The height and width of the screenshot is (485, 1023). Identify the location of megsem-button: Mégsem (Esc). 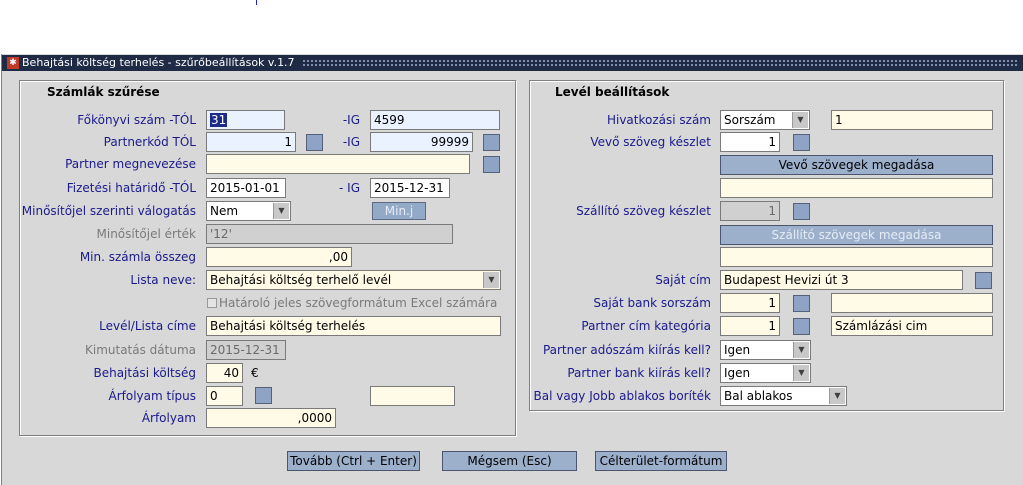
(509, 461).